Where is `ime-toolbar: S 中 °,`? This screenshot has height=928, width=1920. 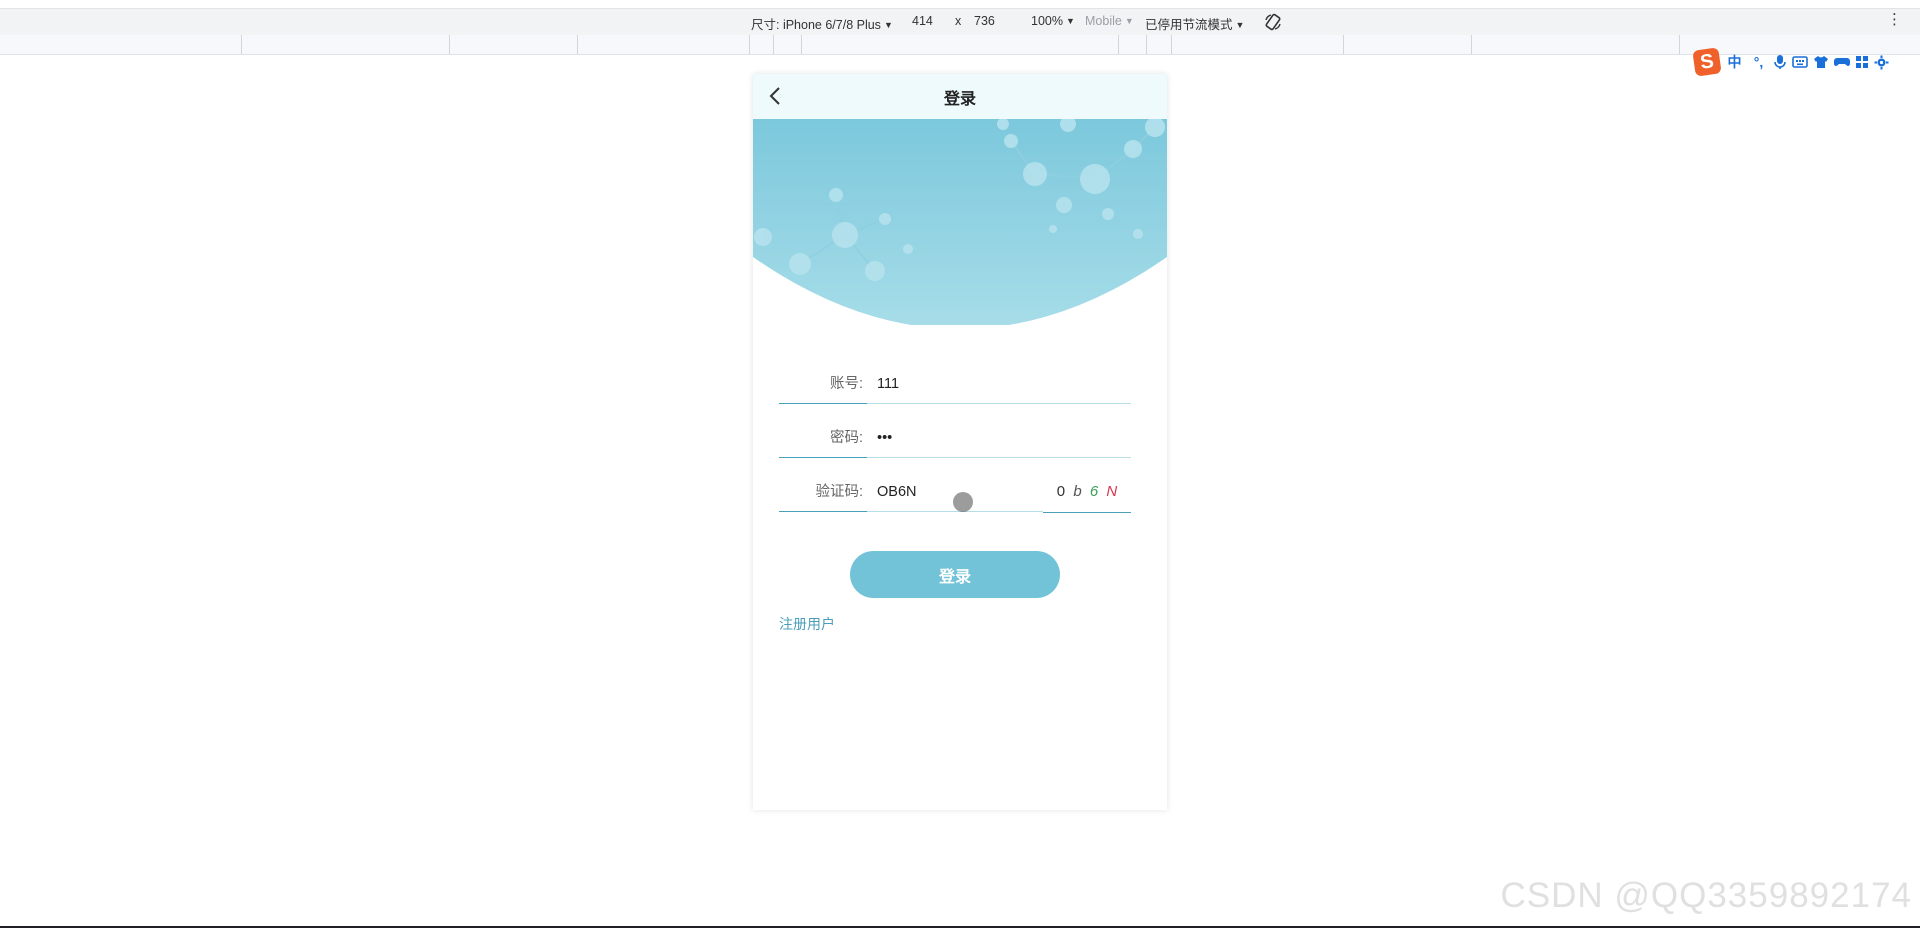
ime-toolbar: S 中 °, is located at coordinates (1790, 62).